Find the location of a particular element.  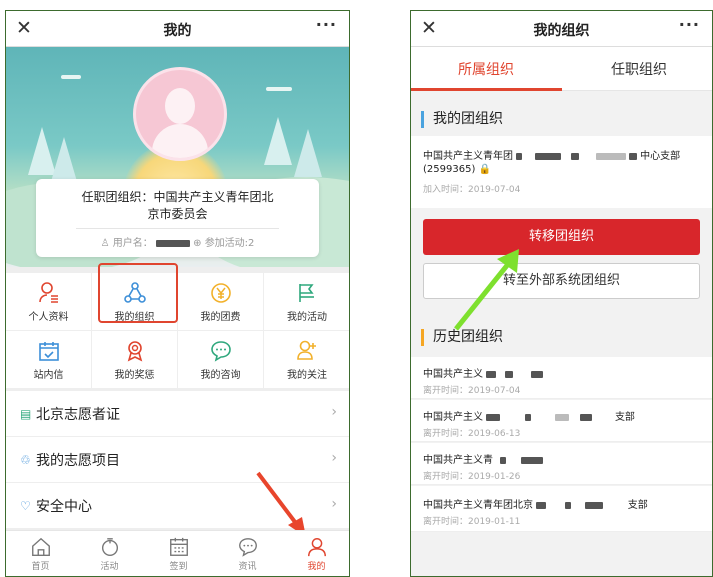

tab-home: 首页 is located at coordinates (40, 553).